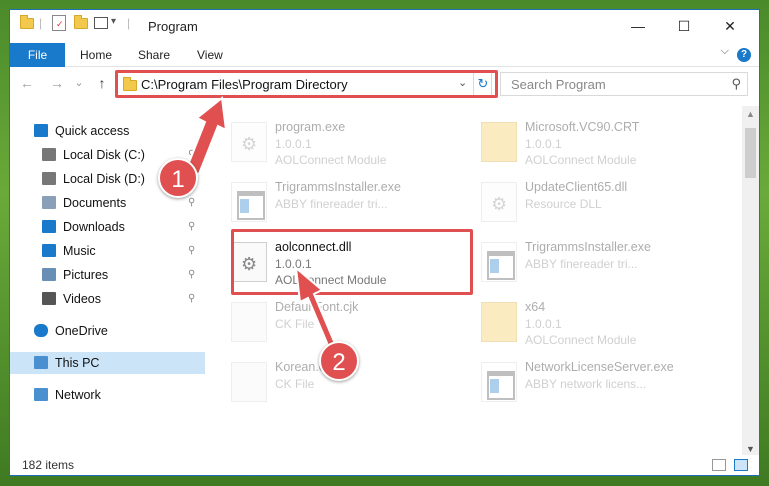 The height and width of the screenshot is (486, 769). I want to click on collapse-ribbon-icon: ⌵, so click(725, 51).